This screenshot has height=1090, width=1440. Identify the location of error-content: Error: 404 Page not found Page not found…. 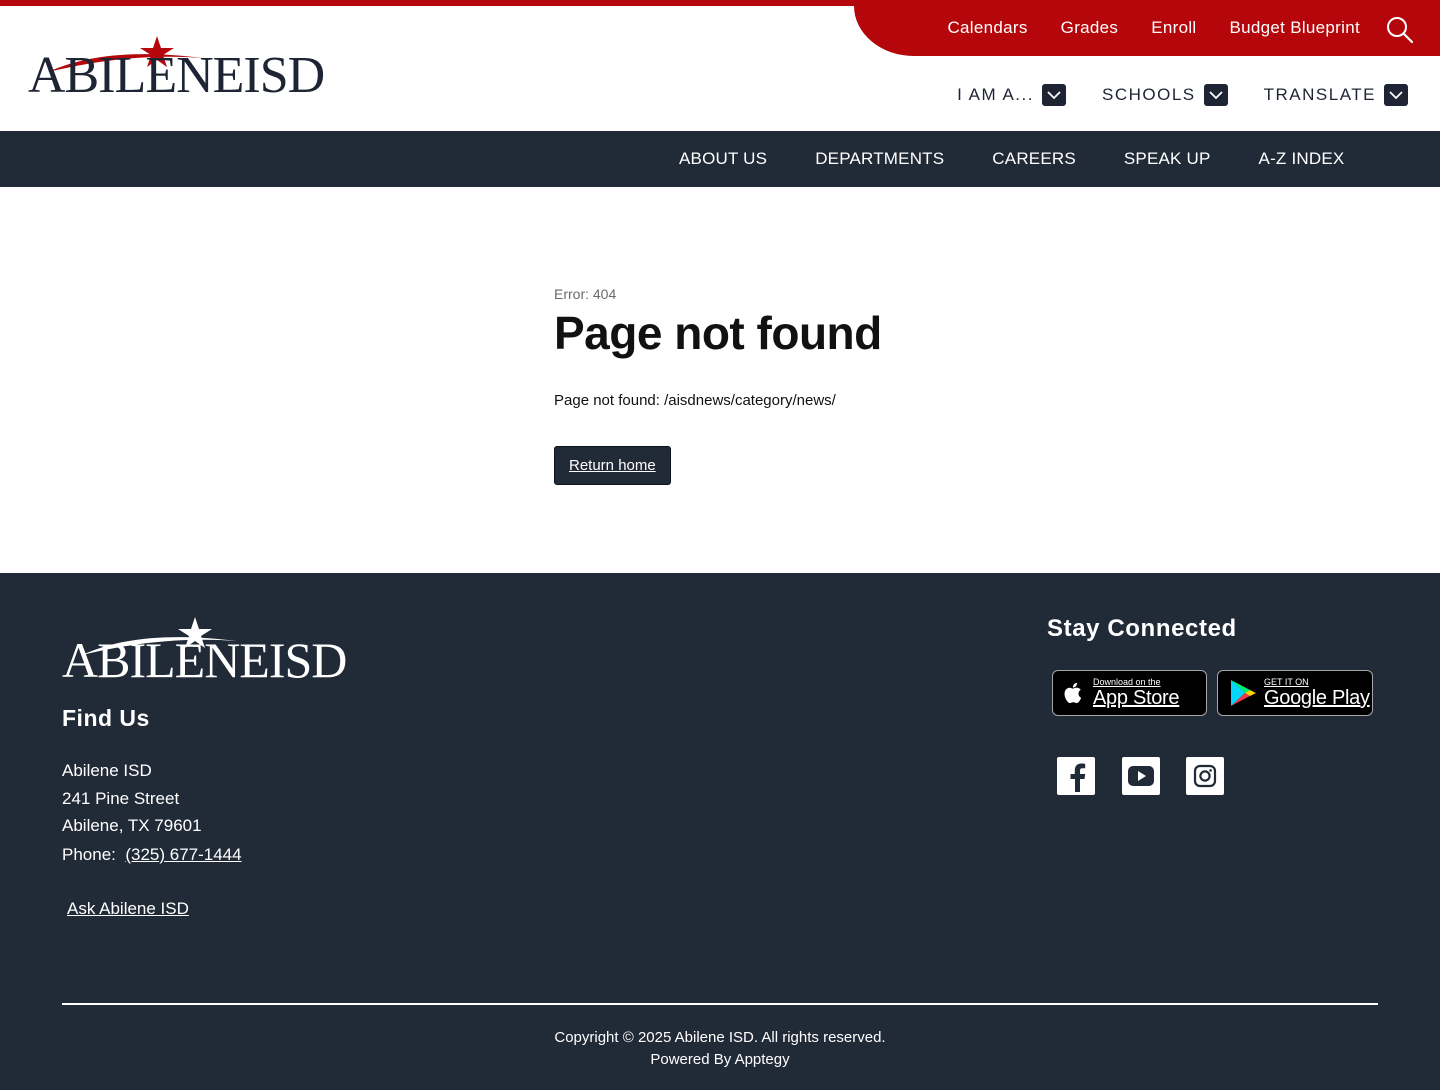
(854, 385).